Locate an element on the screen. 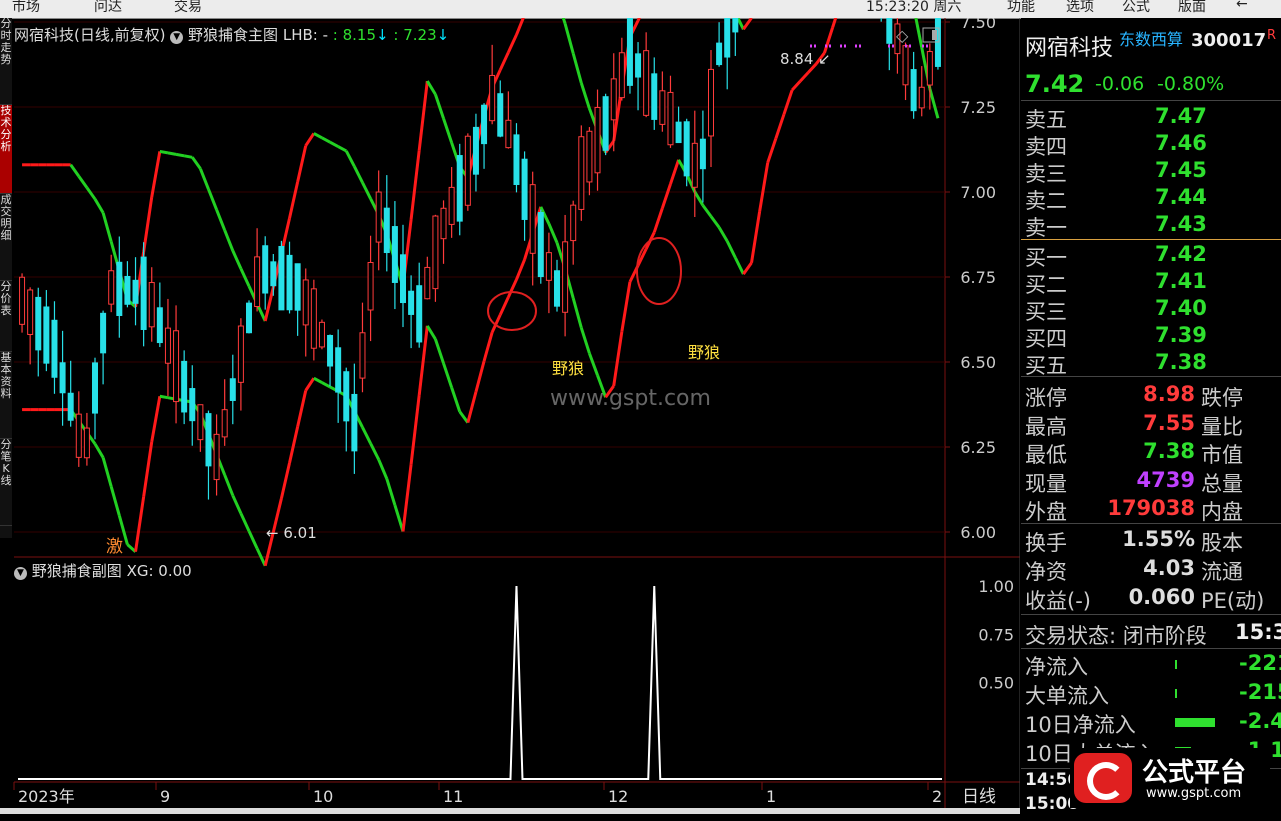 The image size is (1281, 821). flow-bar is located at coordinates (1176, 664).